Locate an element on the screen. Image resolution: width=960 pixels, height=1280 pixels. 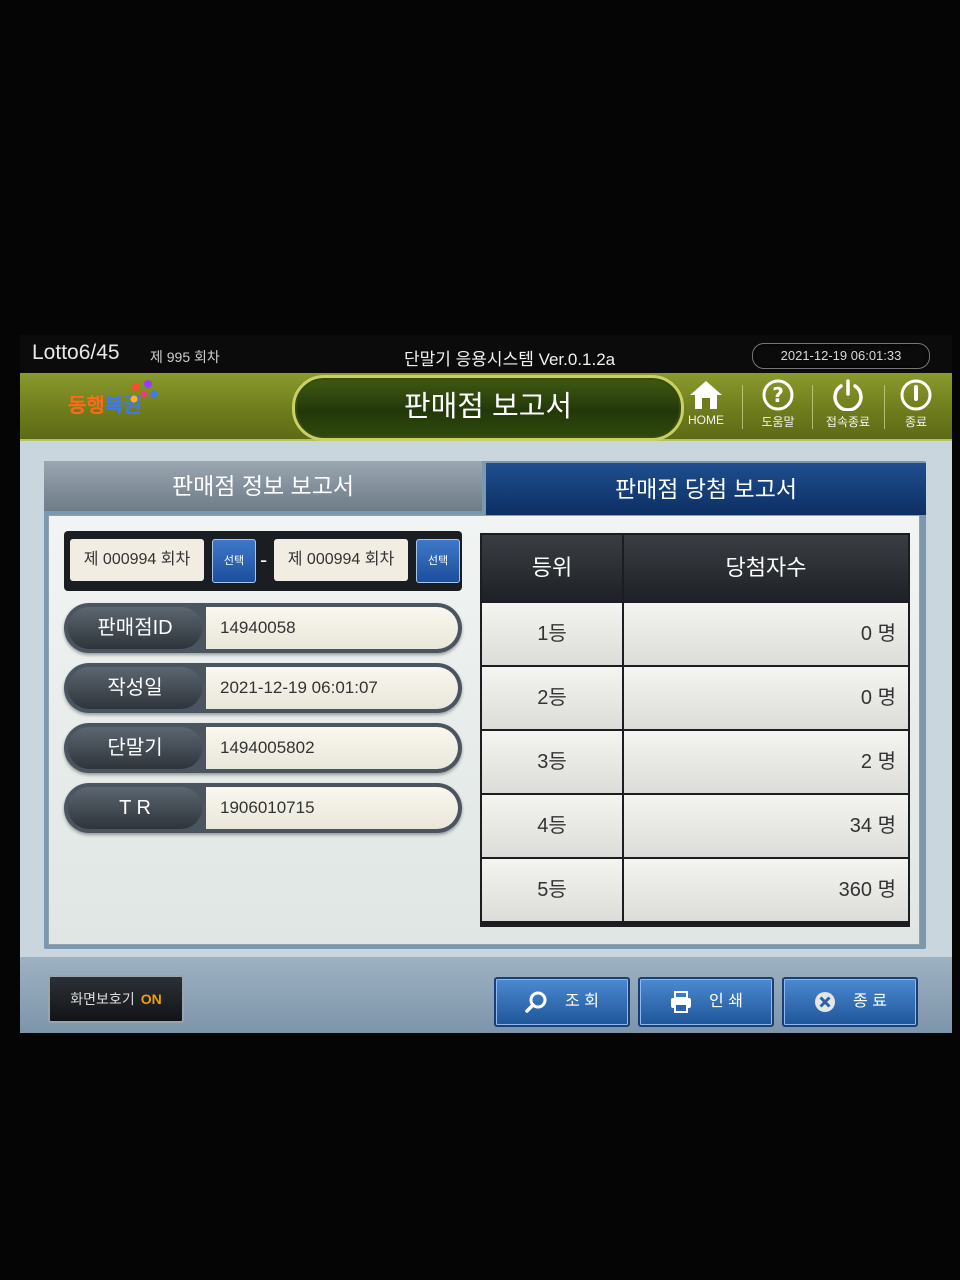
disconnect-button: 접속종료 is located at coordinates (848, 406).